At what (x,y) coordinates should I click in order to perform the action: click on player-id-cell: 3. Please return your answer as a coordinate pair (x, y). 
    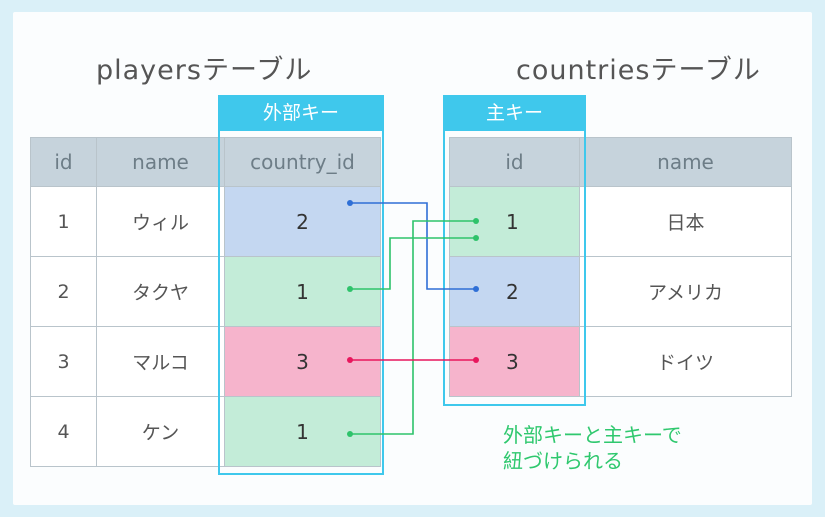
    Looking at the image, I should click on (63, 361).